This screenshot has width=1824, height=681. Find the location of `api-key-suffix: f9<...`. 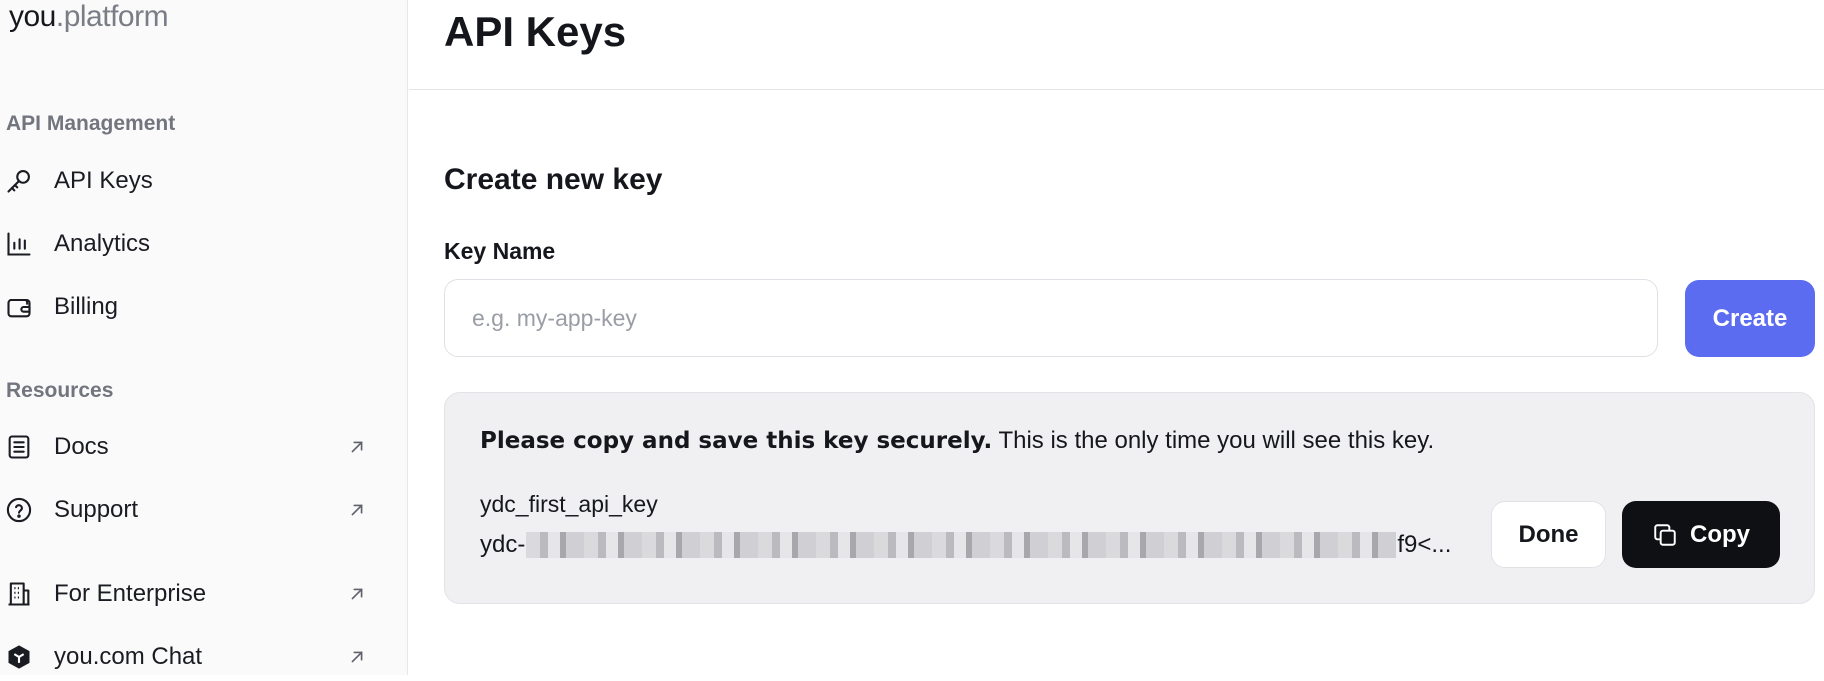

api-key-suffix: f9<... is located at coordinates (1424, 544).